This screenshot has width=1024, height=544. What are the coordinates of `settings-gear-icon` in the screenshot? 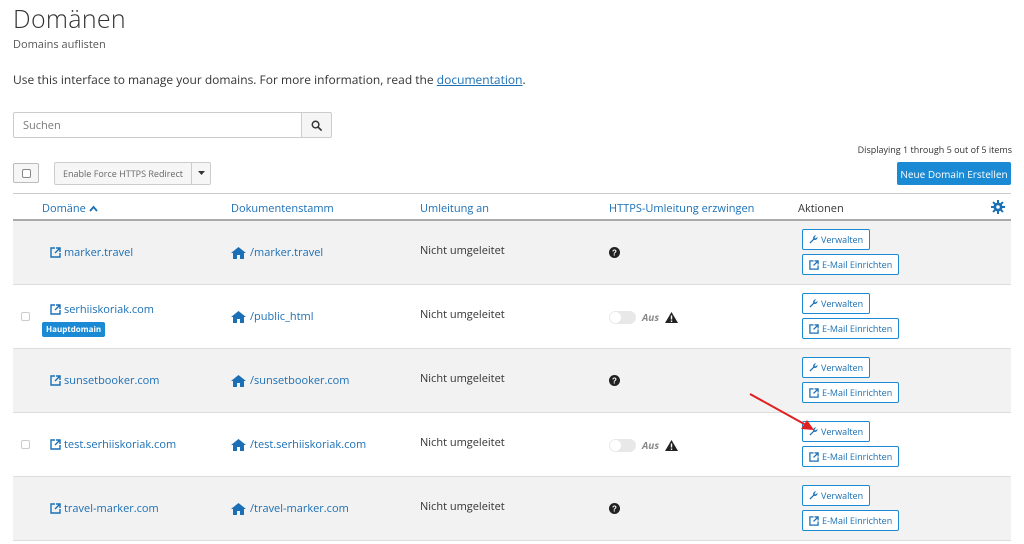 It's located at (998, 209).